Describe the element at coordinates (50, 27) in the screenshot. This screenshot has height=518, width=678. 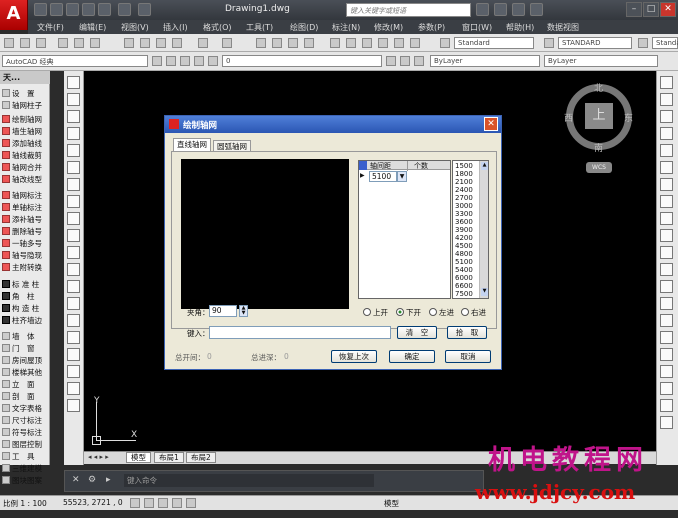
I see `menu-file: 文件(F)` at that location.